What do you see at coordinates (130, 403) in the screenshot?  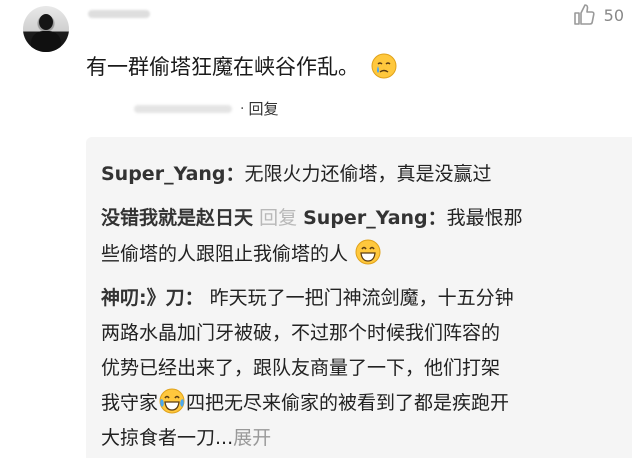 I see `reply-text: 我守家` at bounding box center [130, 403].